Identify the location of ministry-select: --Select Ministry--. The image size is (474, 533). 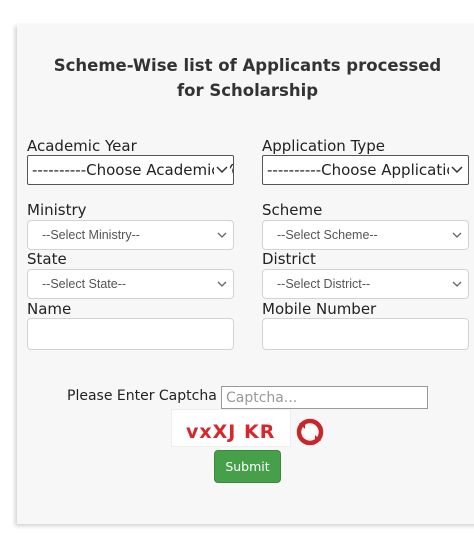
(130, 235).